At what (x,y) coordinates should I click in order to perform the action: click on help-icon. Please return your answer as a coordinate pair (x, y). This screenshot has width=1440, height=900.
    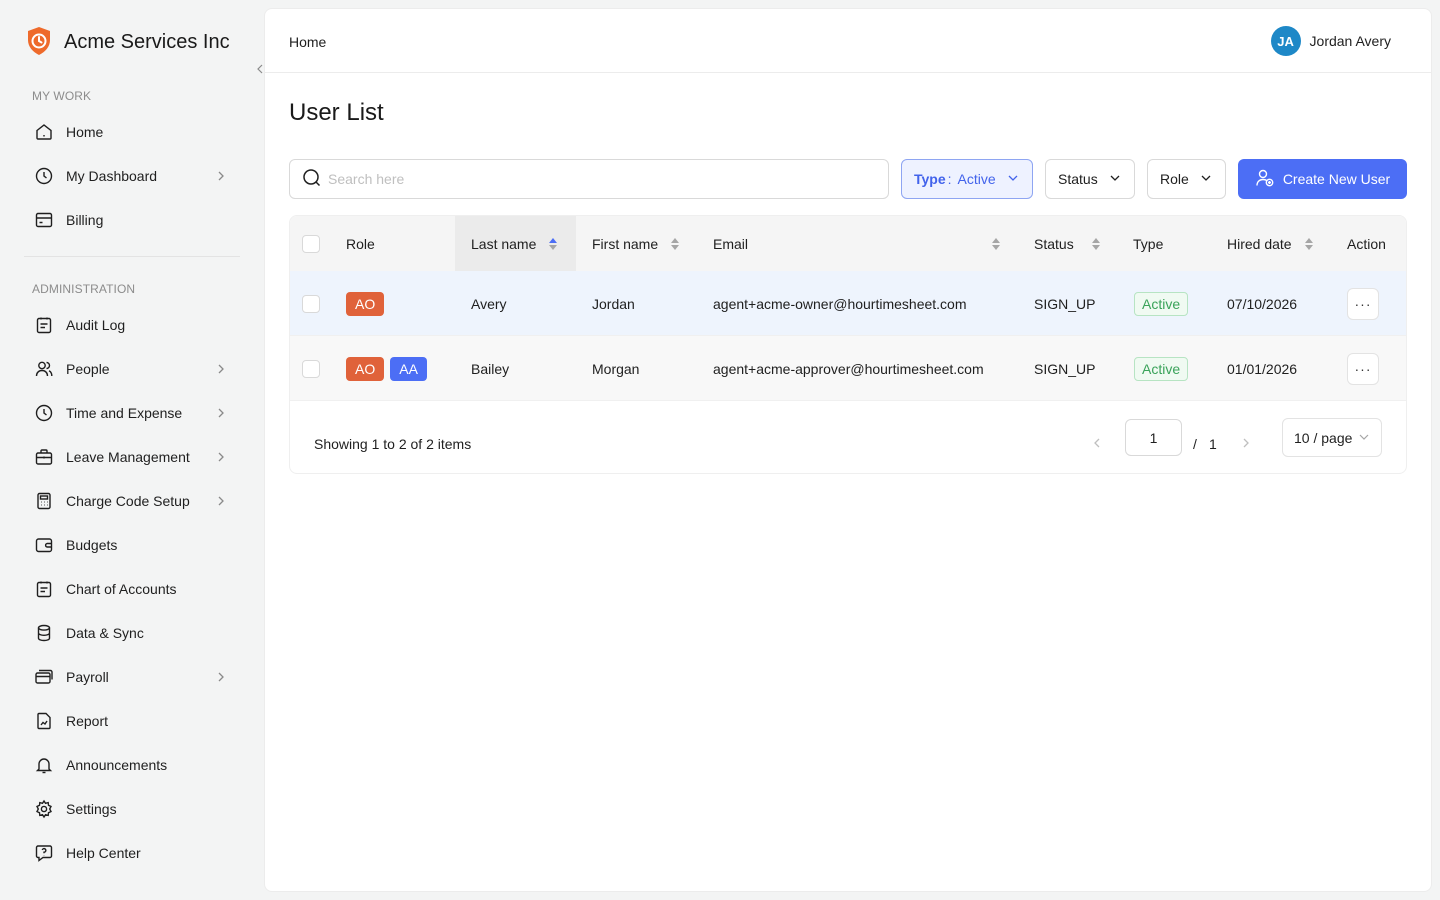
    Looking at the image, I should click on (44, 853).